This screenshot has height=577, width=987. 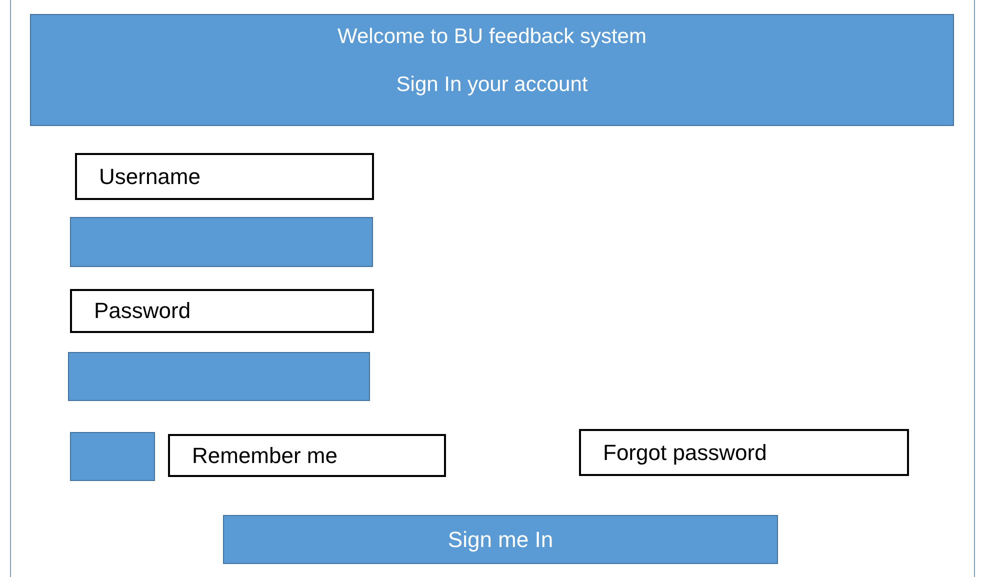 I want to click on username-field, so click(x=221, y=242).